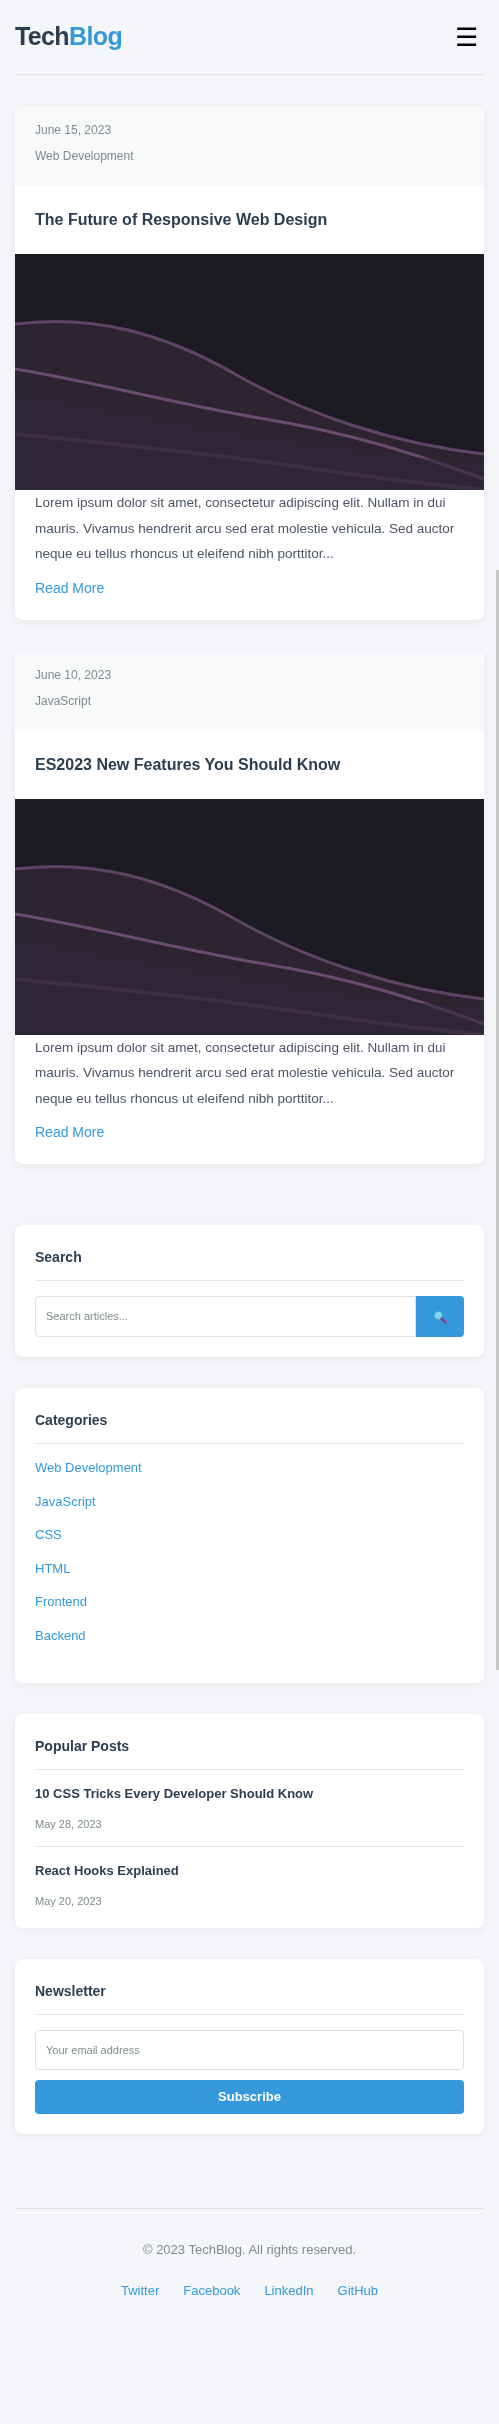 This screenshot has height=2424, width=499. What do you see at coordinates (249, 1871) in the screenshot?
I see `popular-post-link: React Hooks Explained` at bounding box center [249, 1871].